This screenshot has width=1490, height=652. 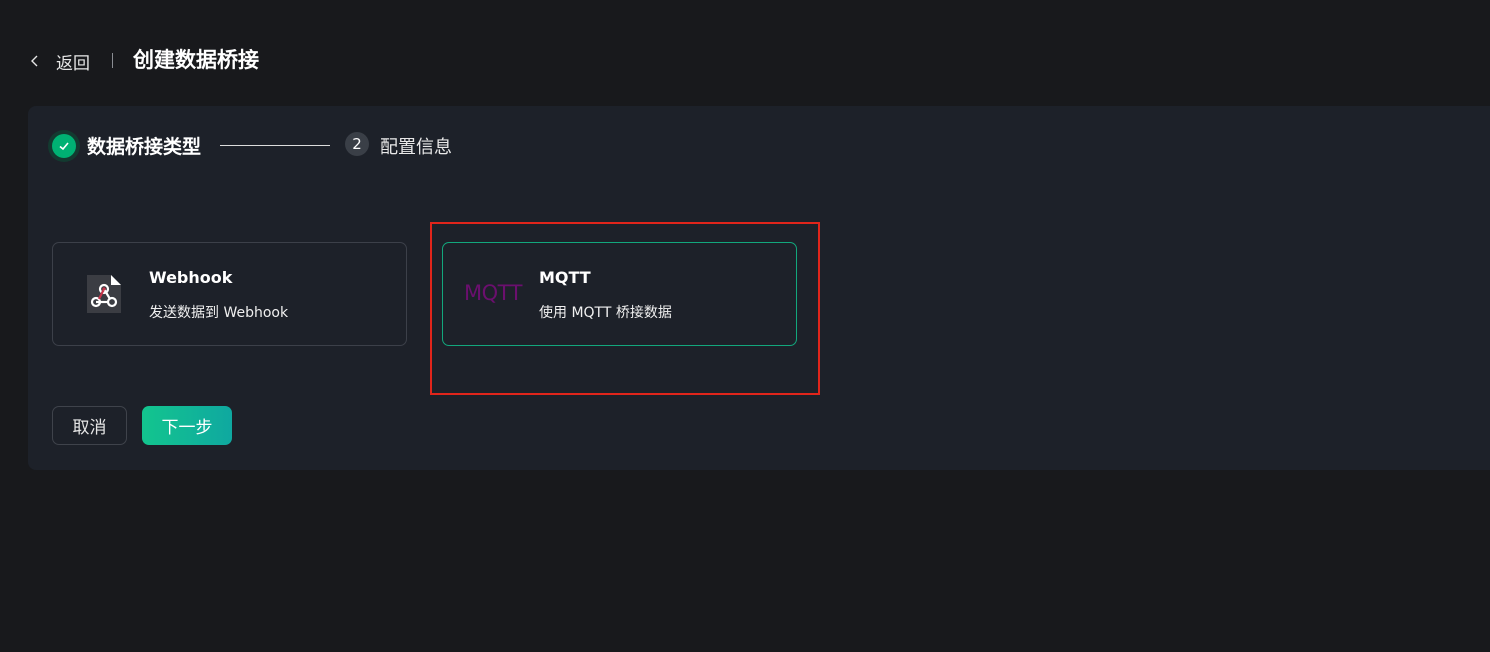 What do you see at coordinates (73, 63) in the screenshot?
I see `back-label: 返回` at bounding box center [73, 63].